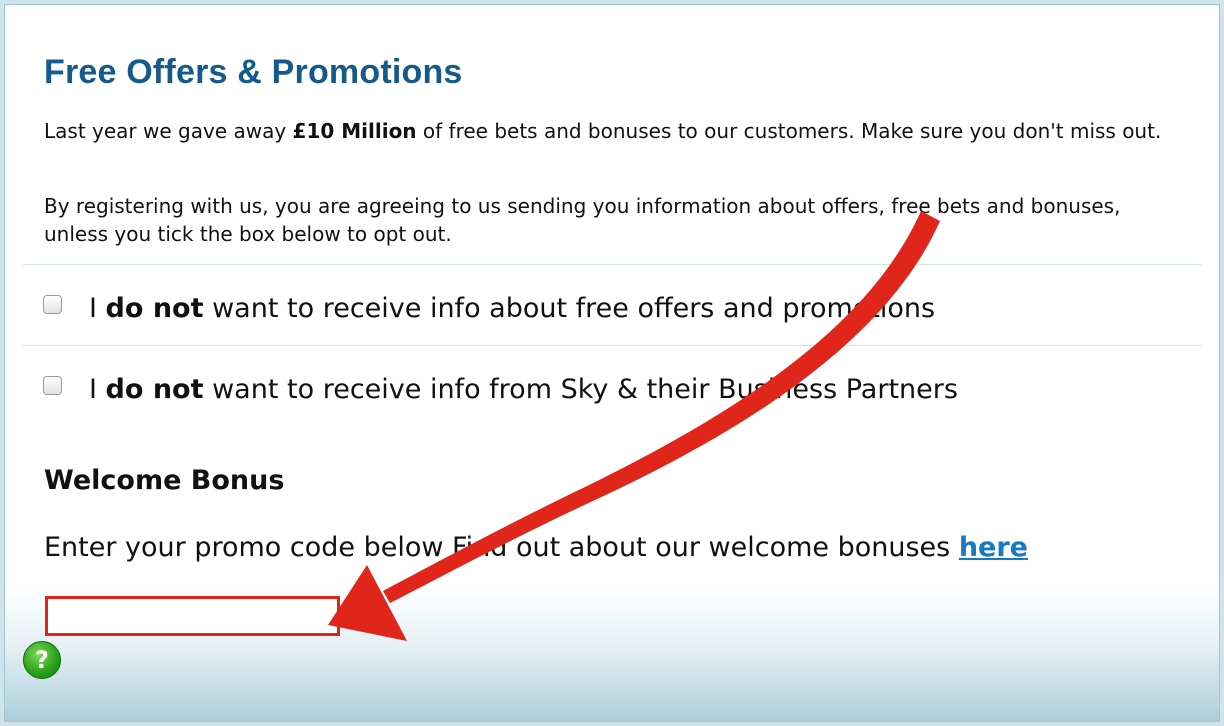 This screenshot has height=726, width=1224. What do you see at coordinates (354, 131) in the screenshot?
I see `intro-amount: £10 Million` at bounding box center [354, 131].